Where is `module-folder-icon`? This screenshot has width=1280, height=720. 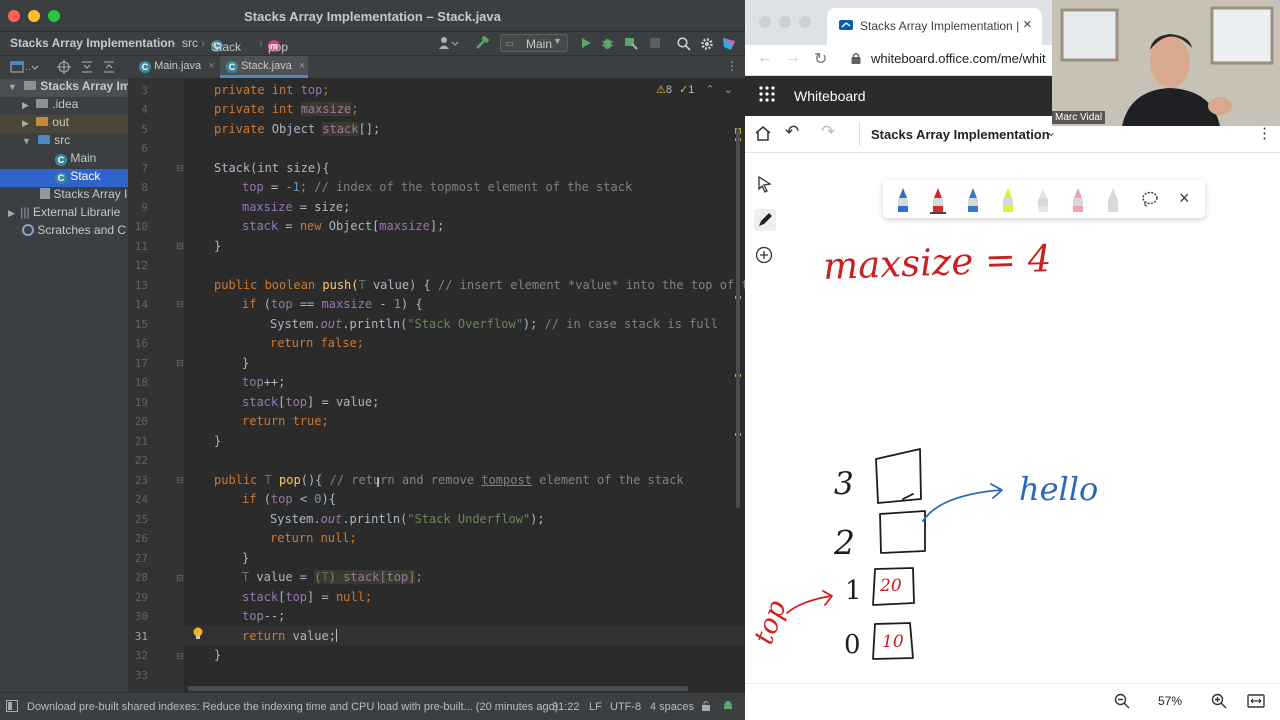
module-folder-icon is located at coordinates (30, 85).